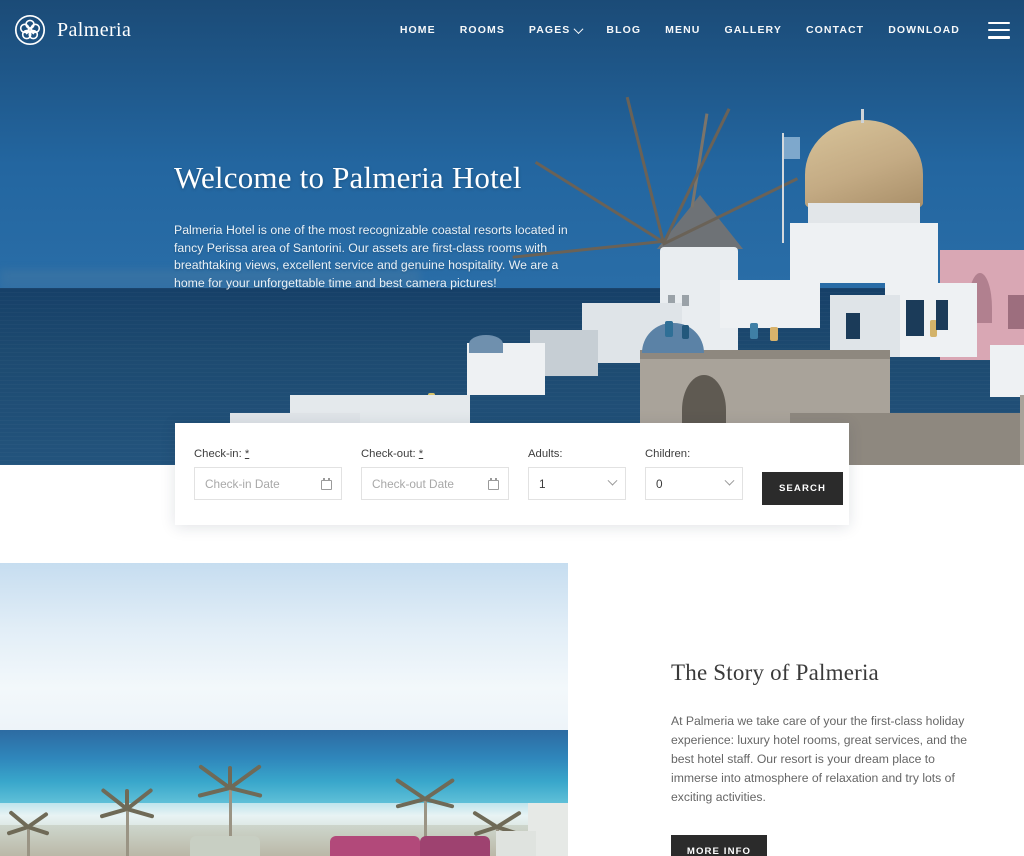  I want to click on children-field-group: Children: 0, so click(694, 474).